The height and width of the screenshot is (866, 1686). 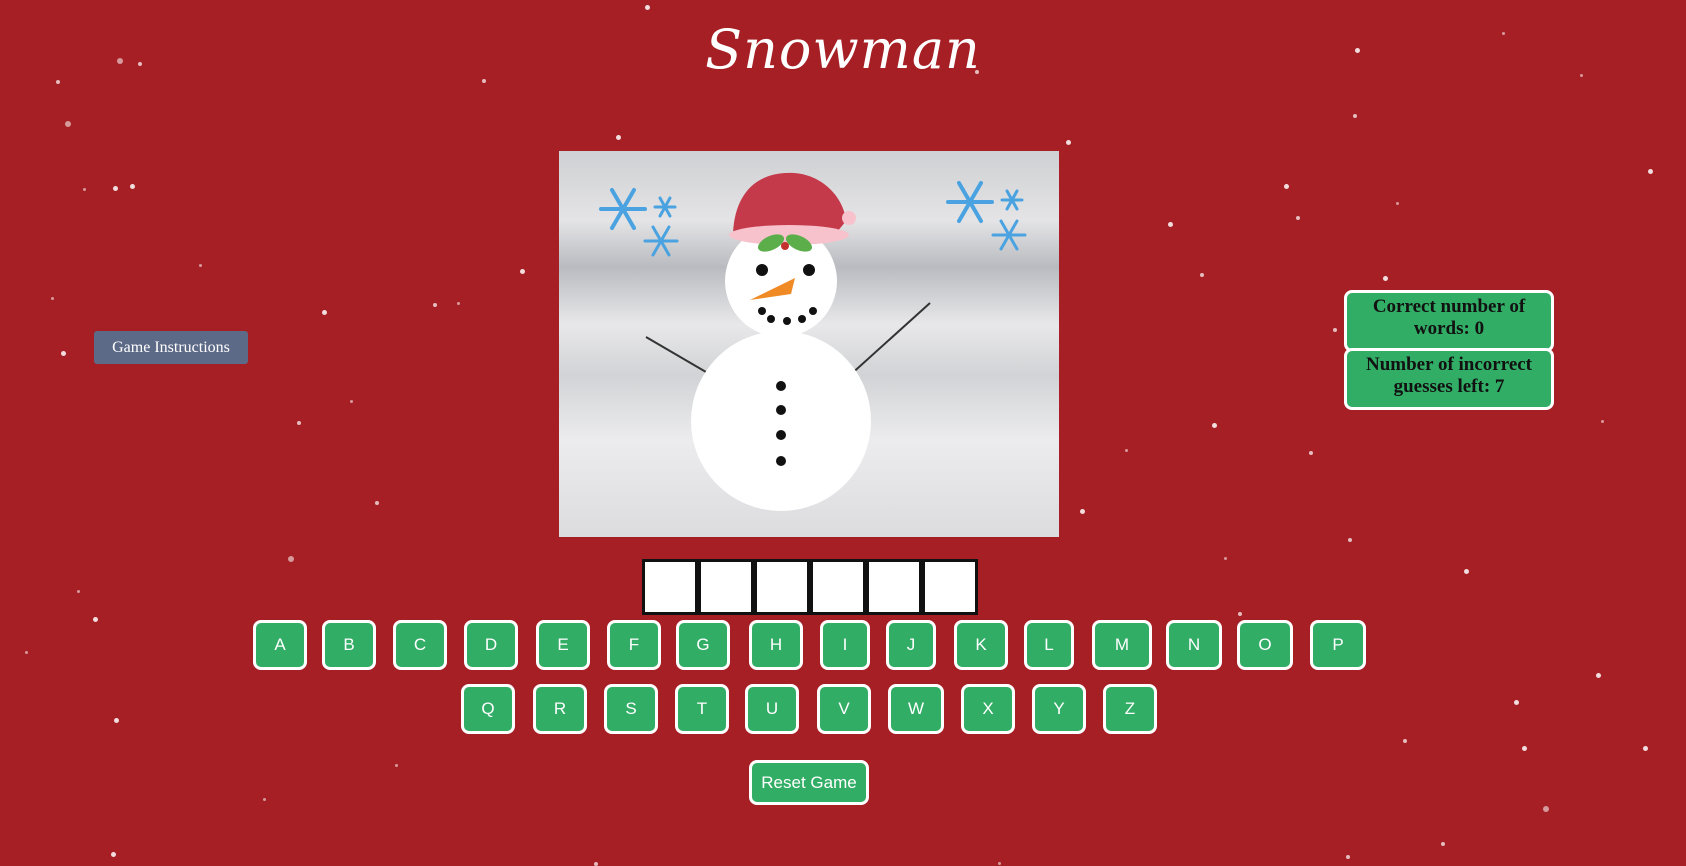 I want to click on letter-key-k: K, so click(x=981, y=645).